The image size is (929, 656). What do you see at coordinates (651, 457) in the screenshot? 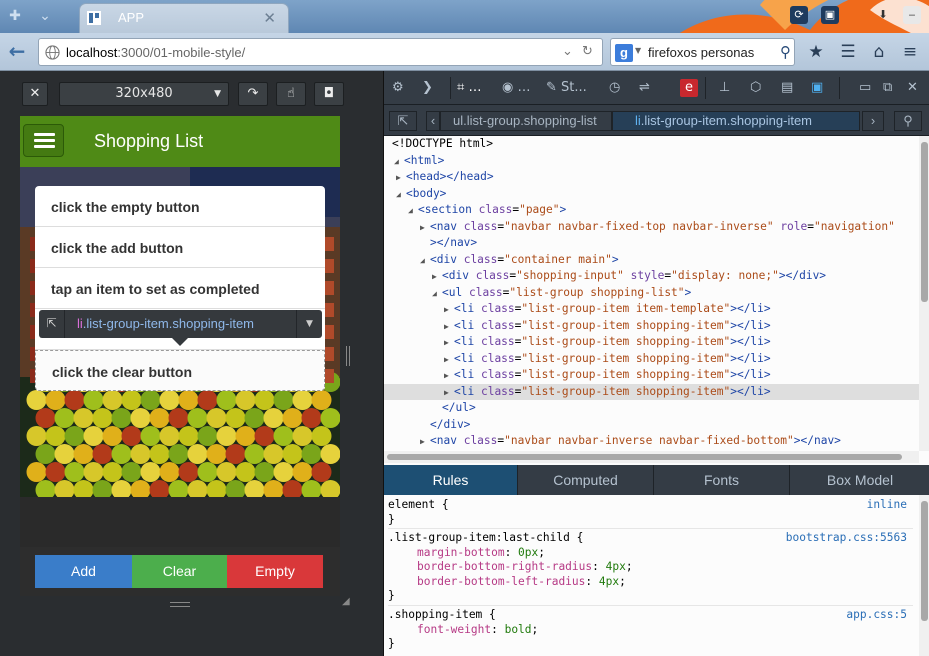
I see `markup-horizontal-scrollbar` at bounding box center [651, 457].